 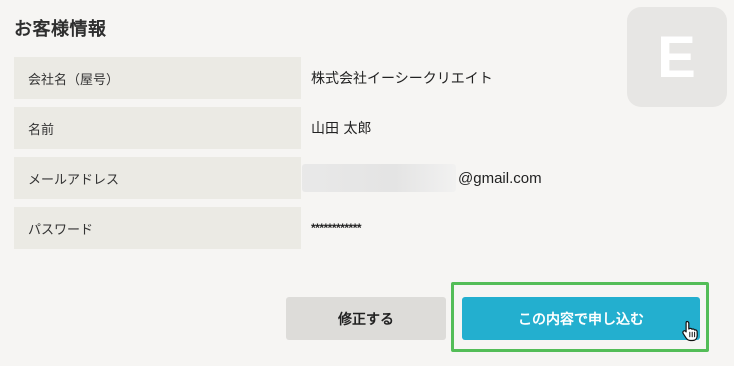 What do you see at coordinates (690, 331) in the screenshot?
I see `hand-pointer-icon` at bounding box center [690, 331].